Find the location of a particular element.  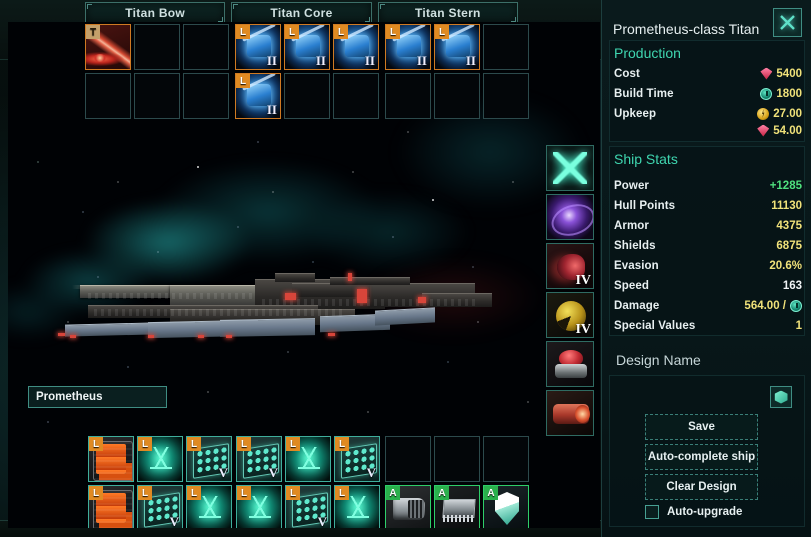

auto-complete-ship-button: Auto-complete ship is located at coordinates (701, 457).